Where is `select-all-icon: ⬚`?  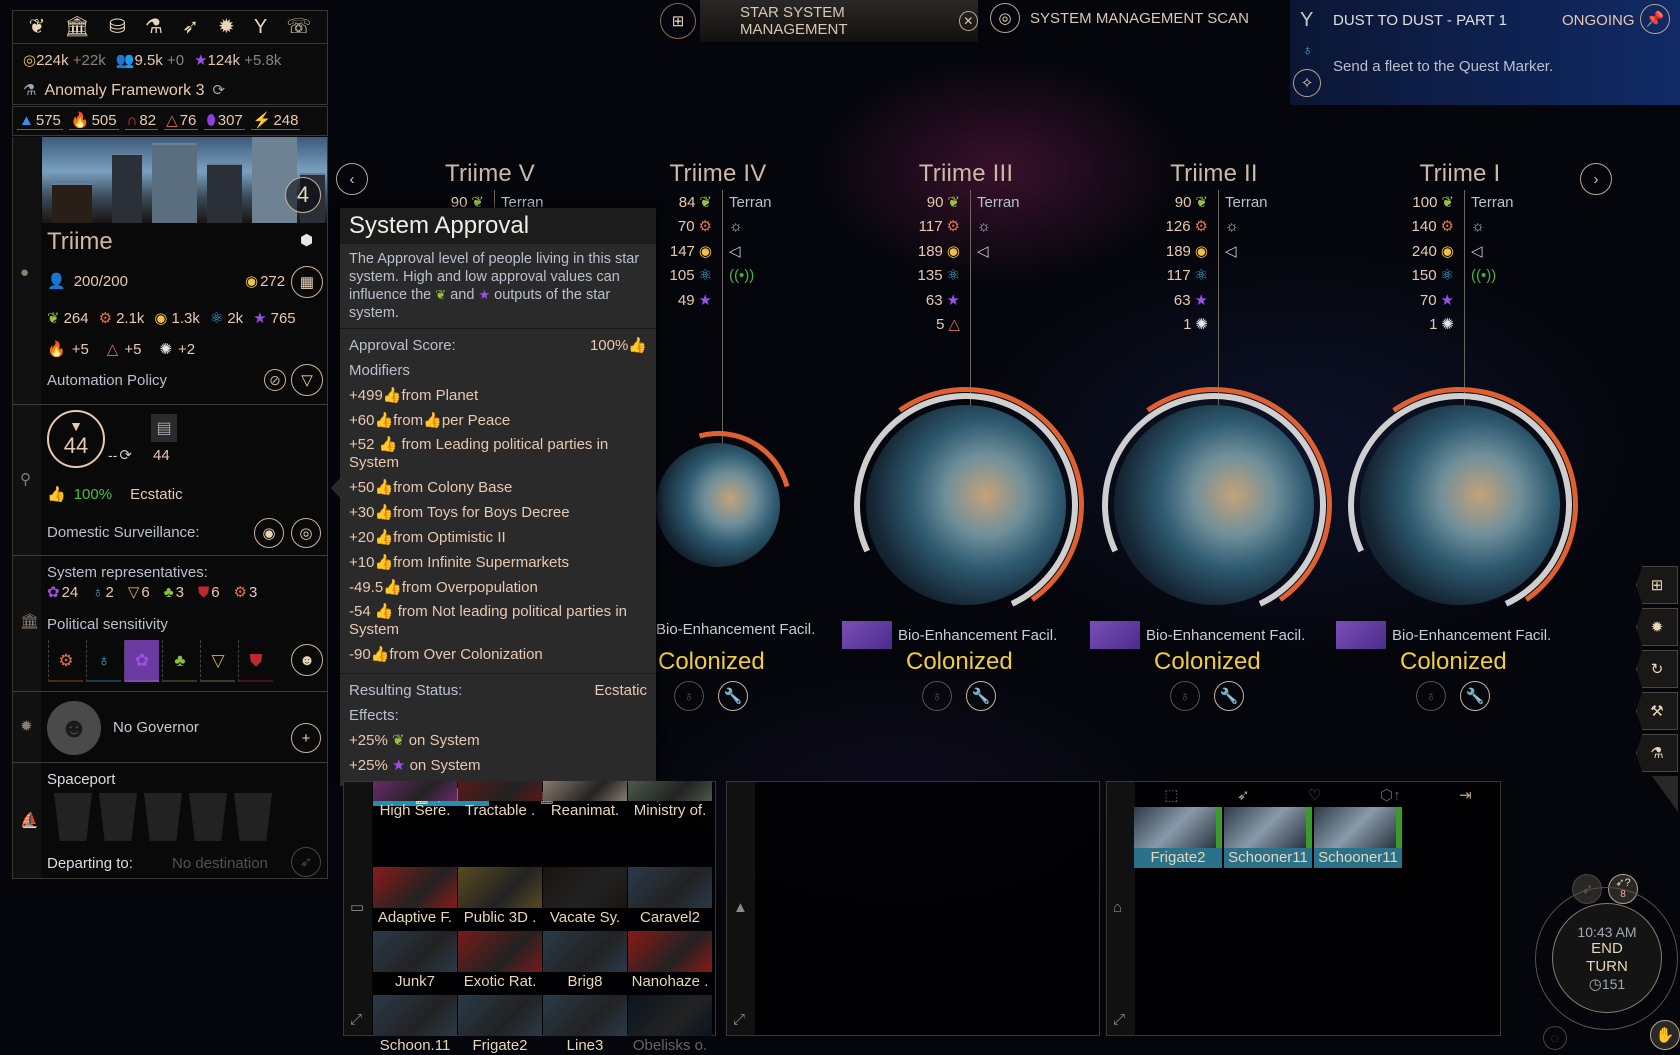 select-all-icon: ⬚ is located at coordinates (1171, 795).